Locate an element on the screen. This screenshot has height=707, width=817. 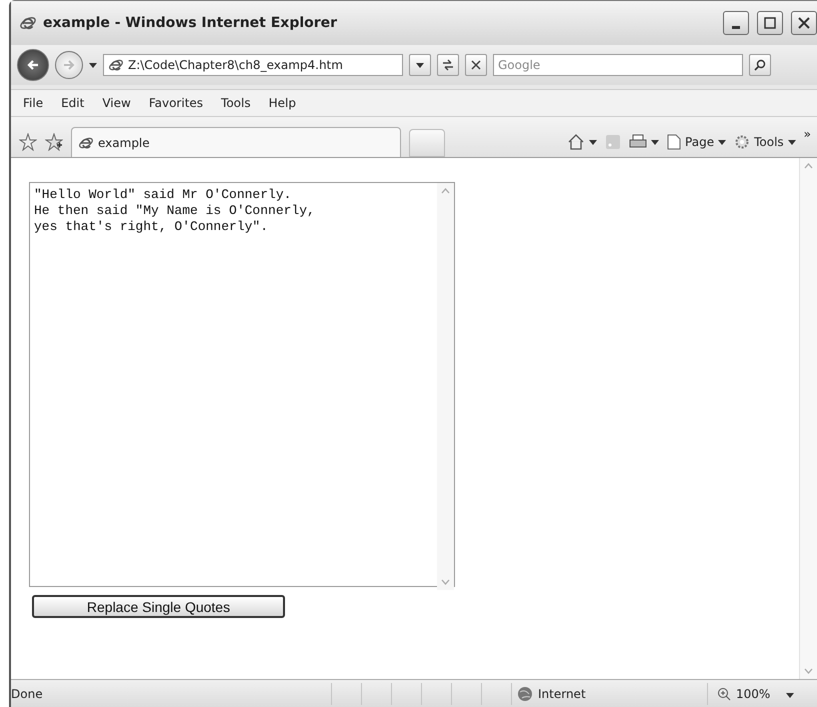
search-field: Google is located at coordinates (618, 65).